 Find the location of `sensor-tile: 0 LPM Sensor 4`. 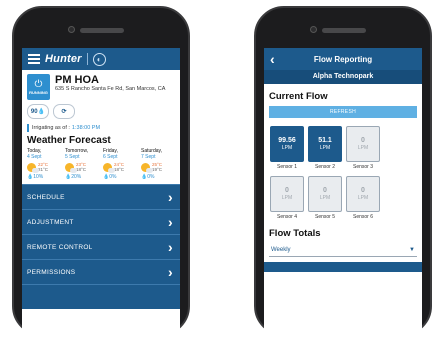

sensor-tile: 0 LPM Sensor 4 is located at coordinates (287, 198).